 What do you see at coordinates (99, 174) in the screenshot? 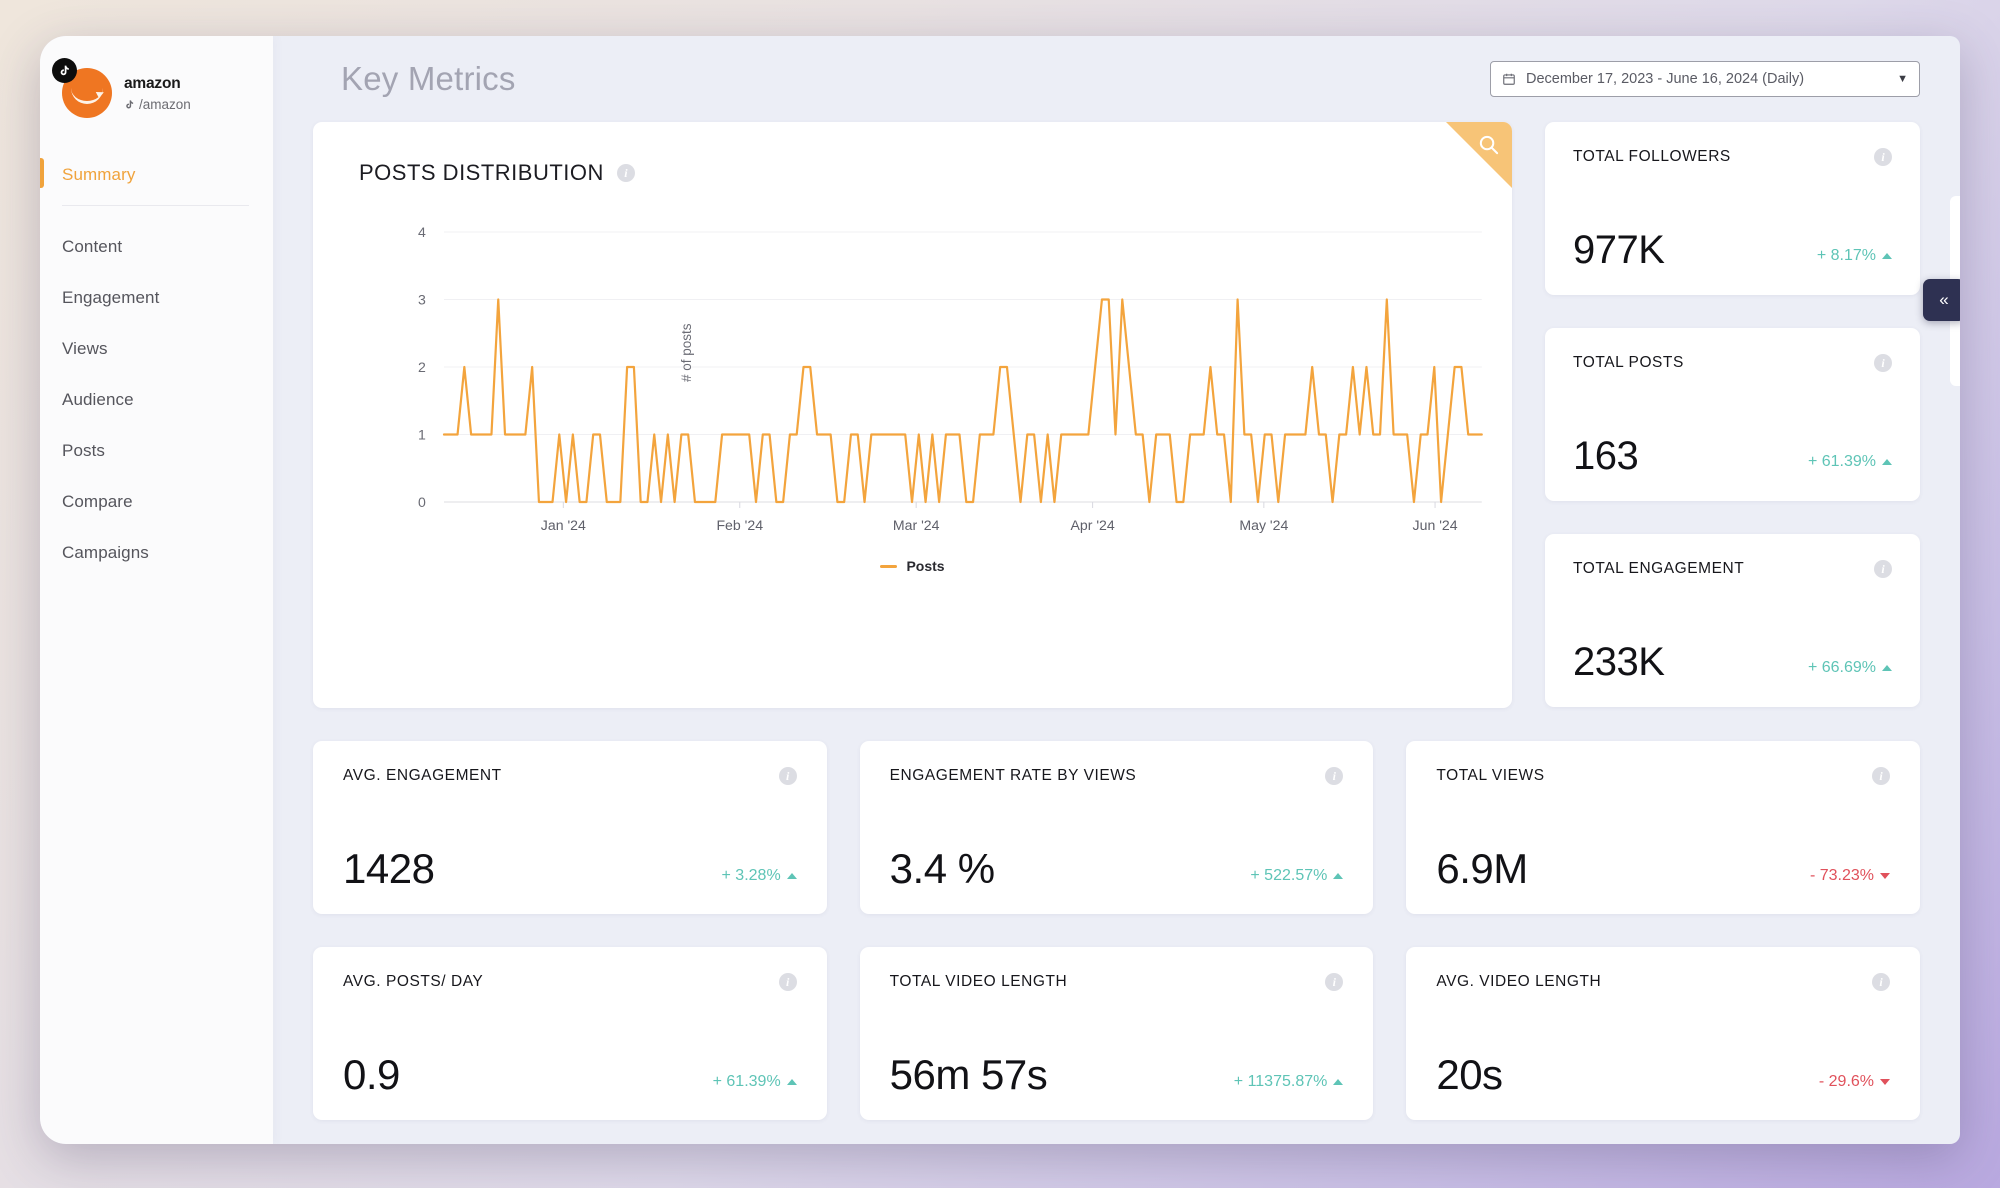
I see `sidebar-item-label: Summary` at bounding box center [99, 174].